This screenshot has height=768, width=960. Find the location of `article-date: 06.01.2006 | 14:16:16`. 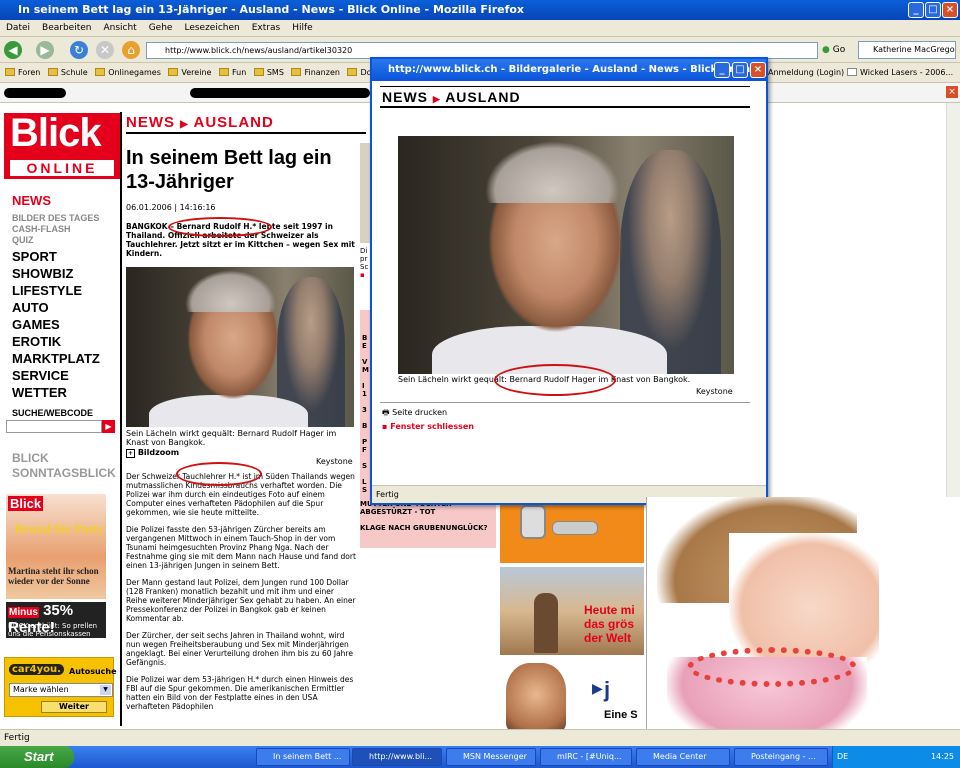

article-date: 06.01.2006 | 14:16:16 is located at coordinates (171, 207).